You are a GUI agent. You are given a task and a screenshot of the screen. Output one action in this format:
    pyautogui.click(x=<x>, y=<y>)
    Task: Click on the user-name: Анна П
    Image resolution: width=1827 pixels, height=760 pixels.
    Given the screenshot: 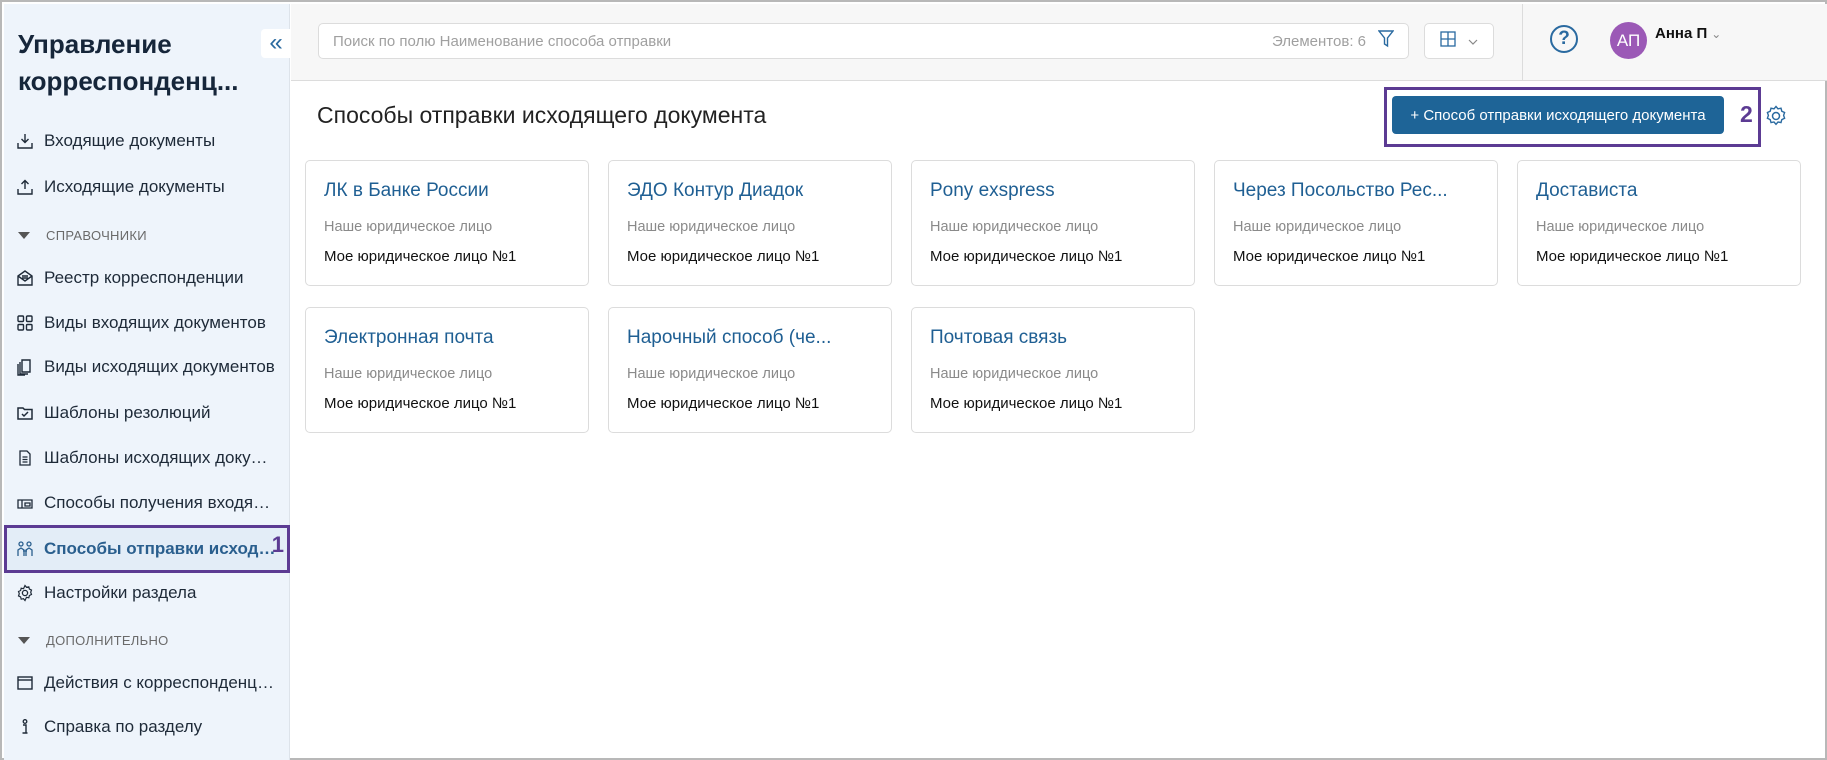 What is the action you would take?
    pyautogui.click(x=1681, y=33)
    